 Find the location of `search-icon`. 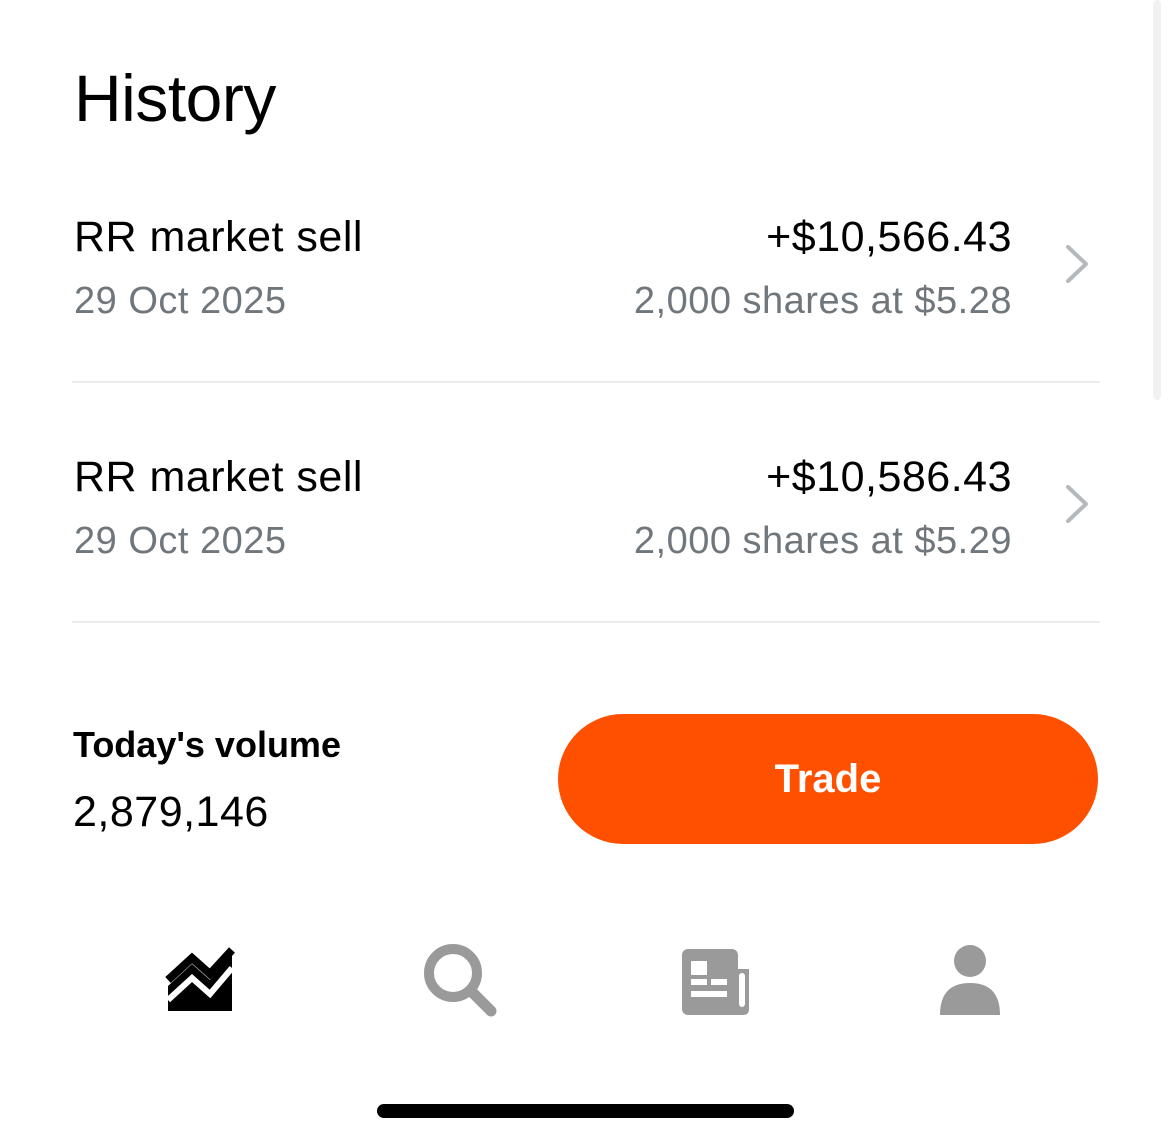

search-icon is located at coordinates (460, 980).